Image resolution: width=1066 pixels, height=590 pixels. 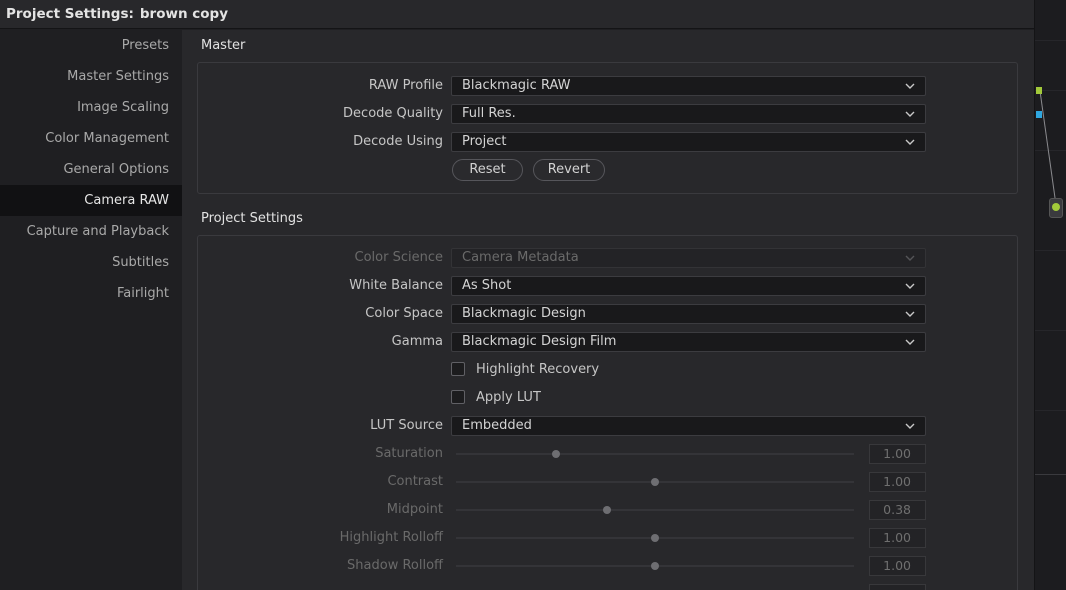 What do you see at coordinates (415, 481) in the screenshot?
I see `contrast-label: Contrast` at bounding box center [415, 481].